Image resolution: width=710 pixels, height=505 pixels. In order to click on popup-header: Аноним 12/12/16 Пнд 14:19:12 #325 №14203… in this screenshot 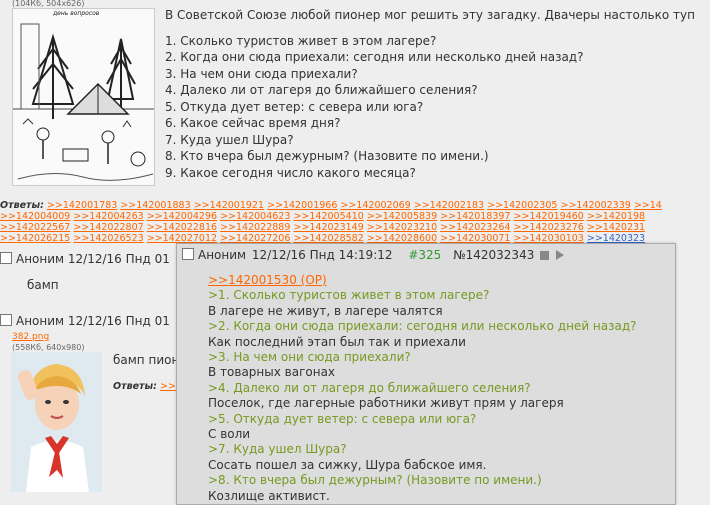, I will do `click(373, 255)`.